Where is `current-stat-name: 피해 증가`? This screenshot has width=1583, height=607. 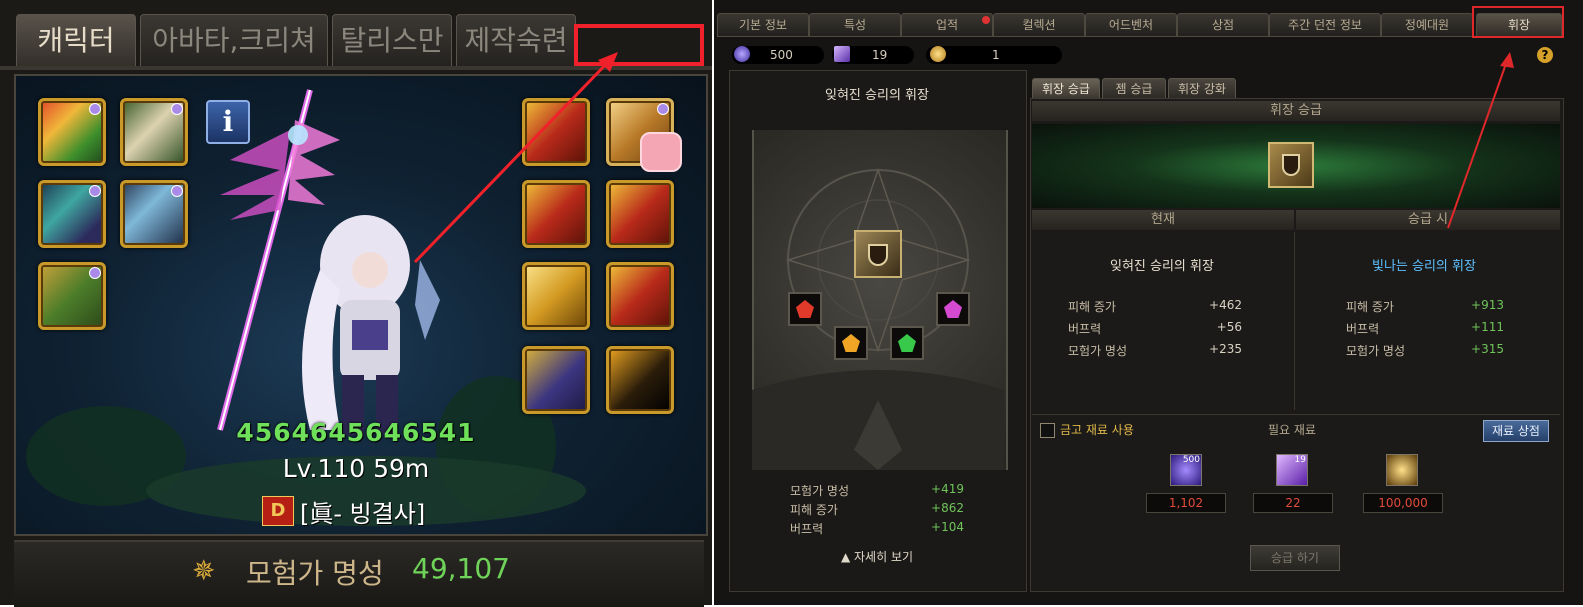 current-stat-name: 피해 증가 is located at coordinates (1092, 307).